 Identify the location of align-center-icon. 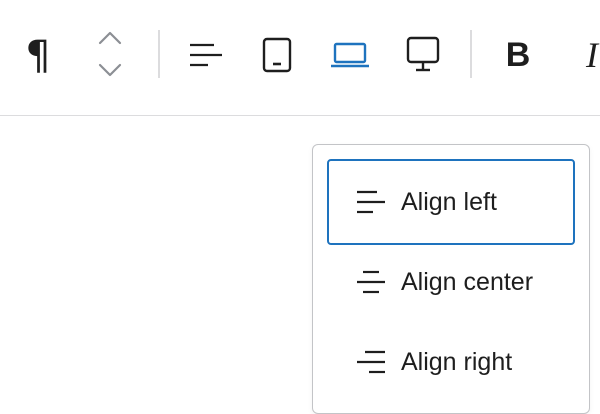
(371, 282).